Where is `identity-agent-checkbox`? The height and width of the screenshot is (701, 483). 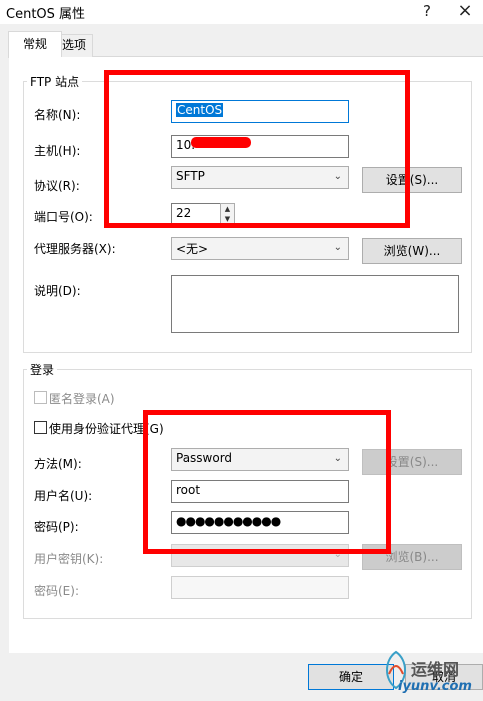
identity-agent-checkbox is located at coordinates (40, 427).